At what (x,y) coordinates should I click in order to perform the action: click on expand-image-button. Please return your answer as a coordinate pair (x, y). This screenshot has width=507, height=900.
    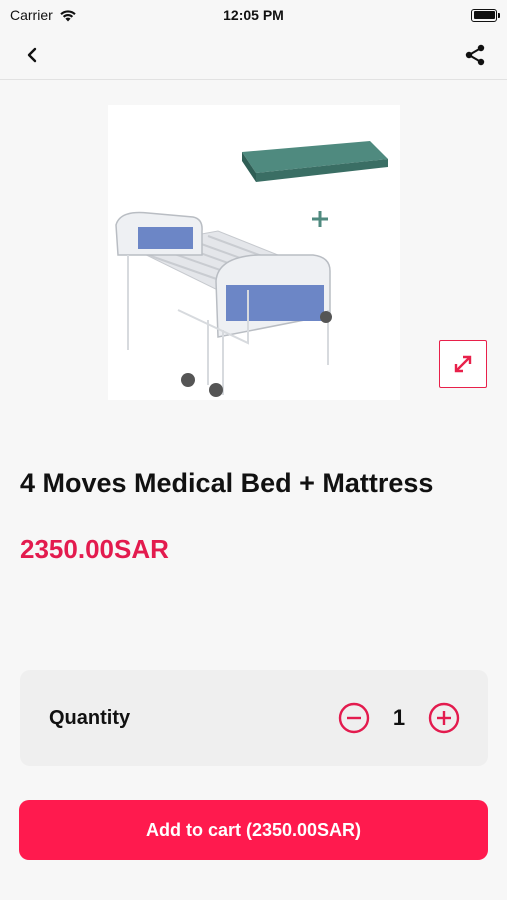
    Looking at the image, I should click on (463, 364).